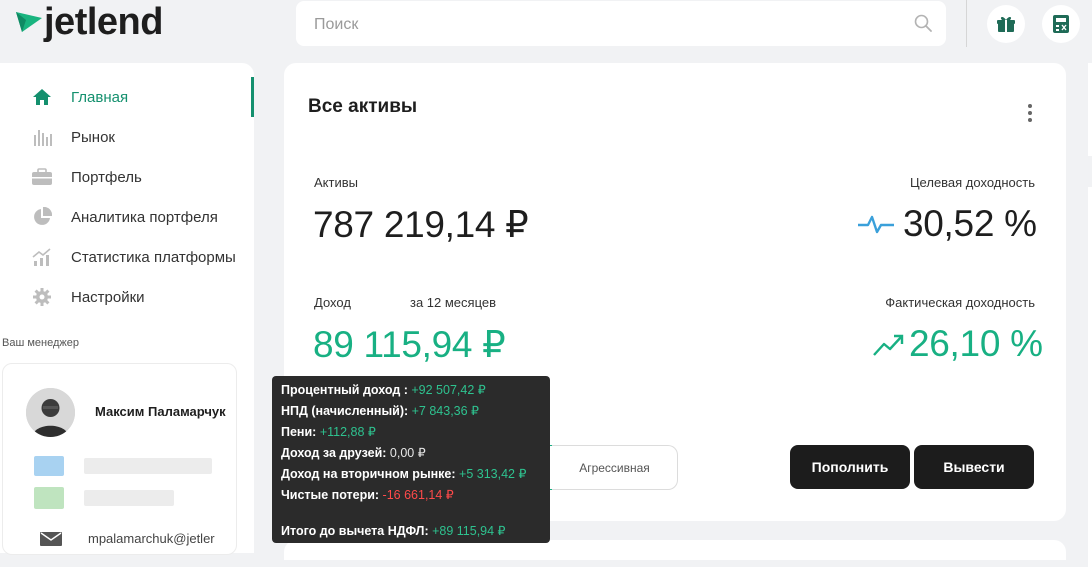 The height and width of the screenshot is (567, 1092). I want to click on home-icon, so click(42, 97).